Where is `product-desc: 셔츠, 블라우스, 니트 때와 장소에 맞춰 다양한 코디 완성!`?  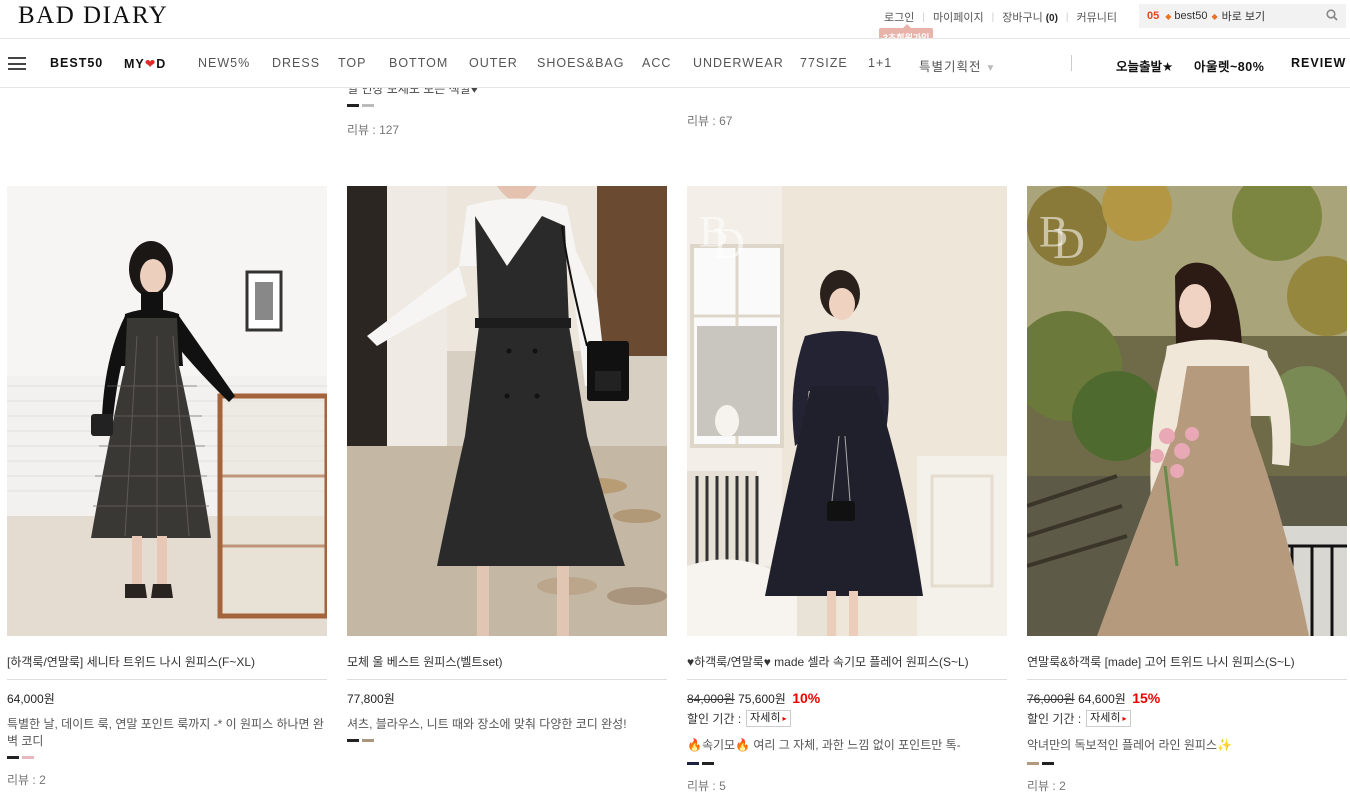 product-desc: 셔츠, 블라우스, 니트 때와 장소에 맞춰 다양한 코디 완성! is located at coordinates (487, 724).